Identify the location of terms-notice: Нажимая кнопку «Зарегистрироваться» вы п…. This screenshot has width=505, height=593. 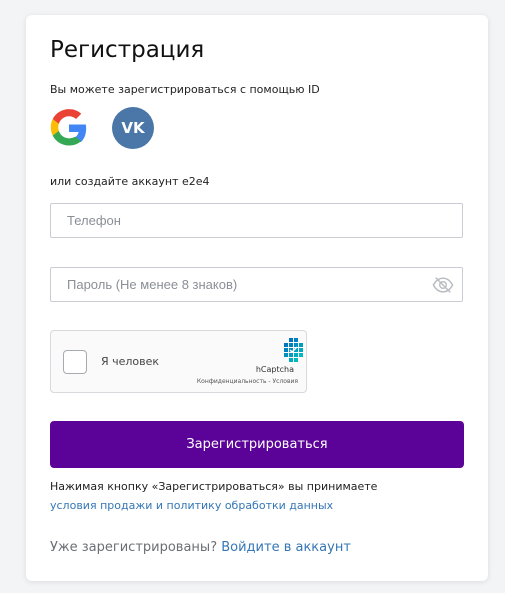
(214, 486).